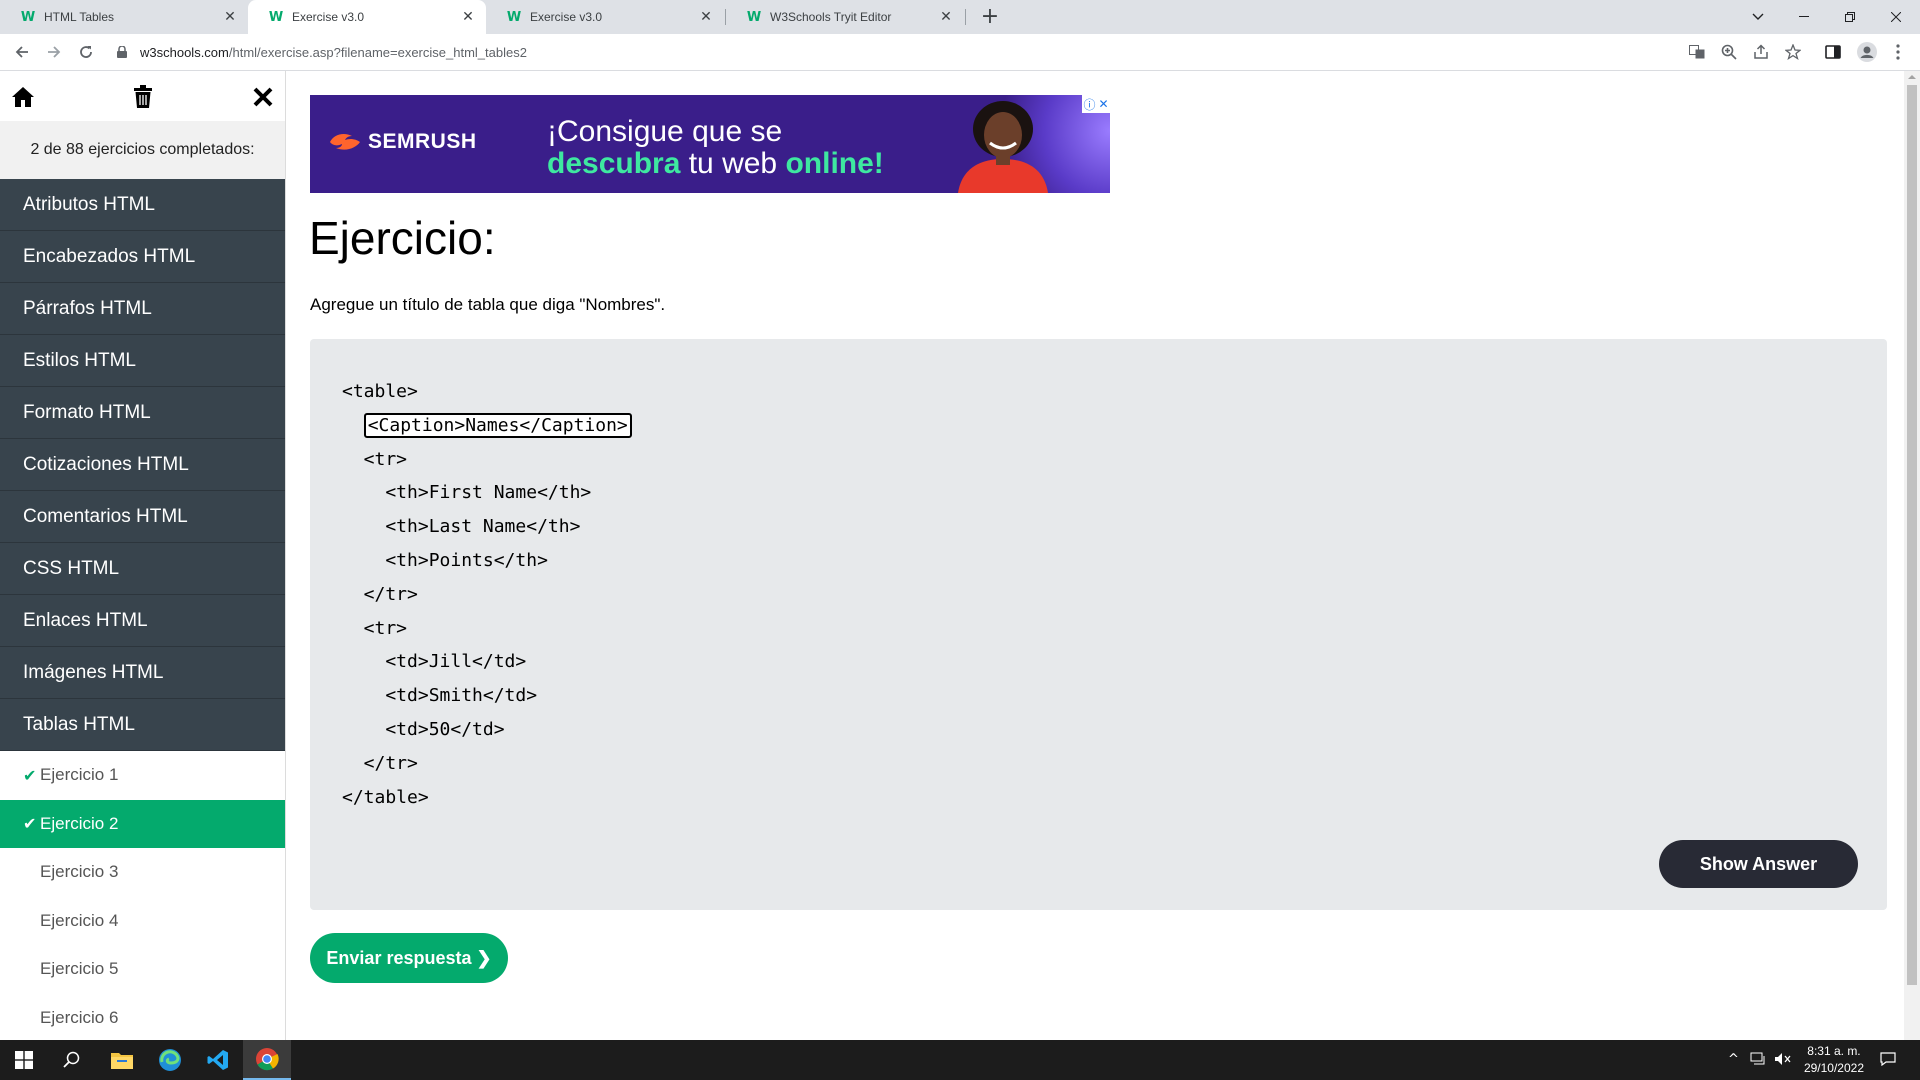 Image resolution: width=1920 pixels, height=1080 pixels. I want to click on category-cotizaciones: Cotizaciones HTML, so click(142, 465).